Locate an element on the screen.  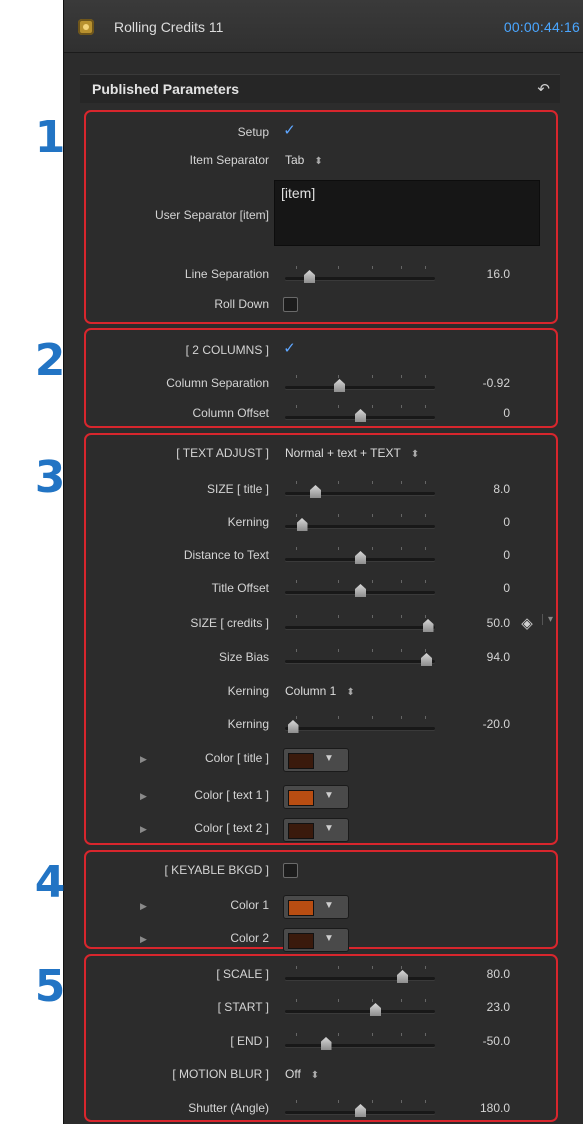
parameter-value: 94.0 is located at coordinates (498, 657).